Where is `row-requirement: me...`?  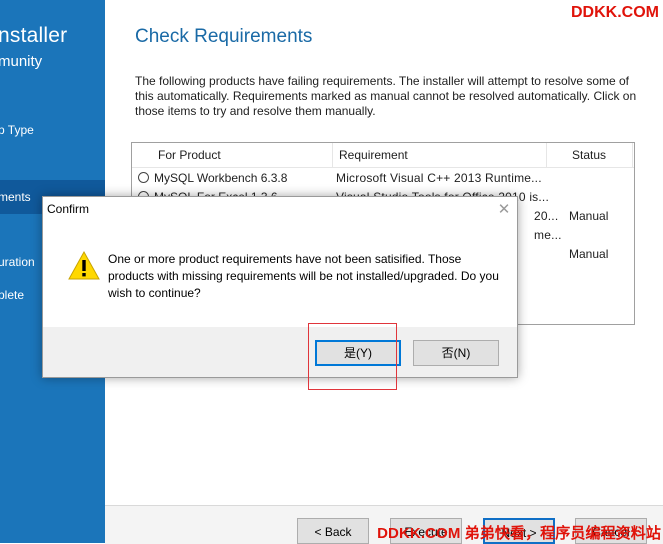 row-requirement: me... is located at coordinates (548, 235).